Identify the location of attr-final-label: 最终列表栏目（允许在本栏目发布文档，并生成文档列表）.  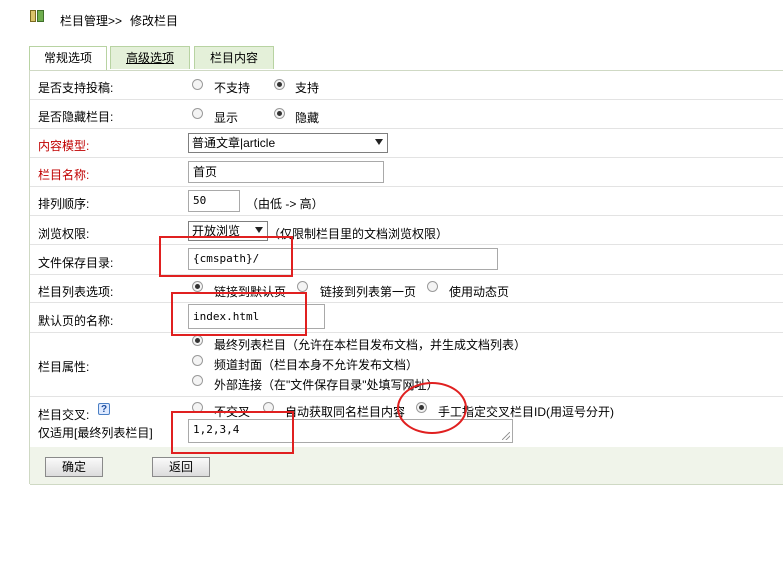
(370, 345).